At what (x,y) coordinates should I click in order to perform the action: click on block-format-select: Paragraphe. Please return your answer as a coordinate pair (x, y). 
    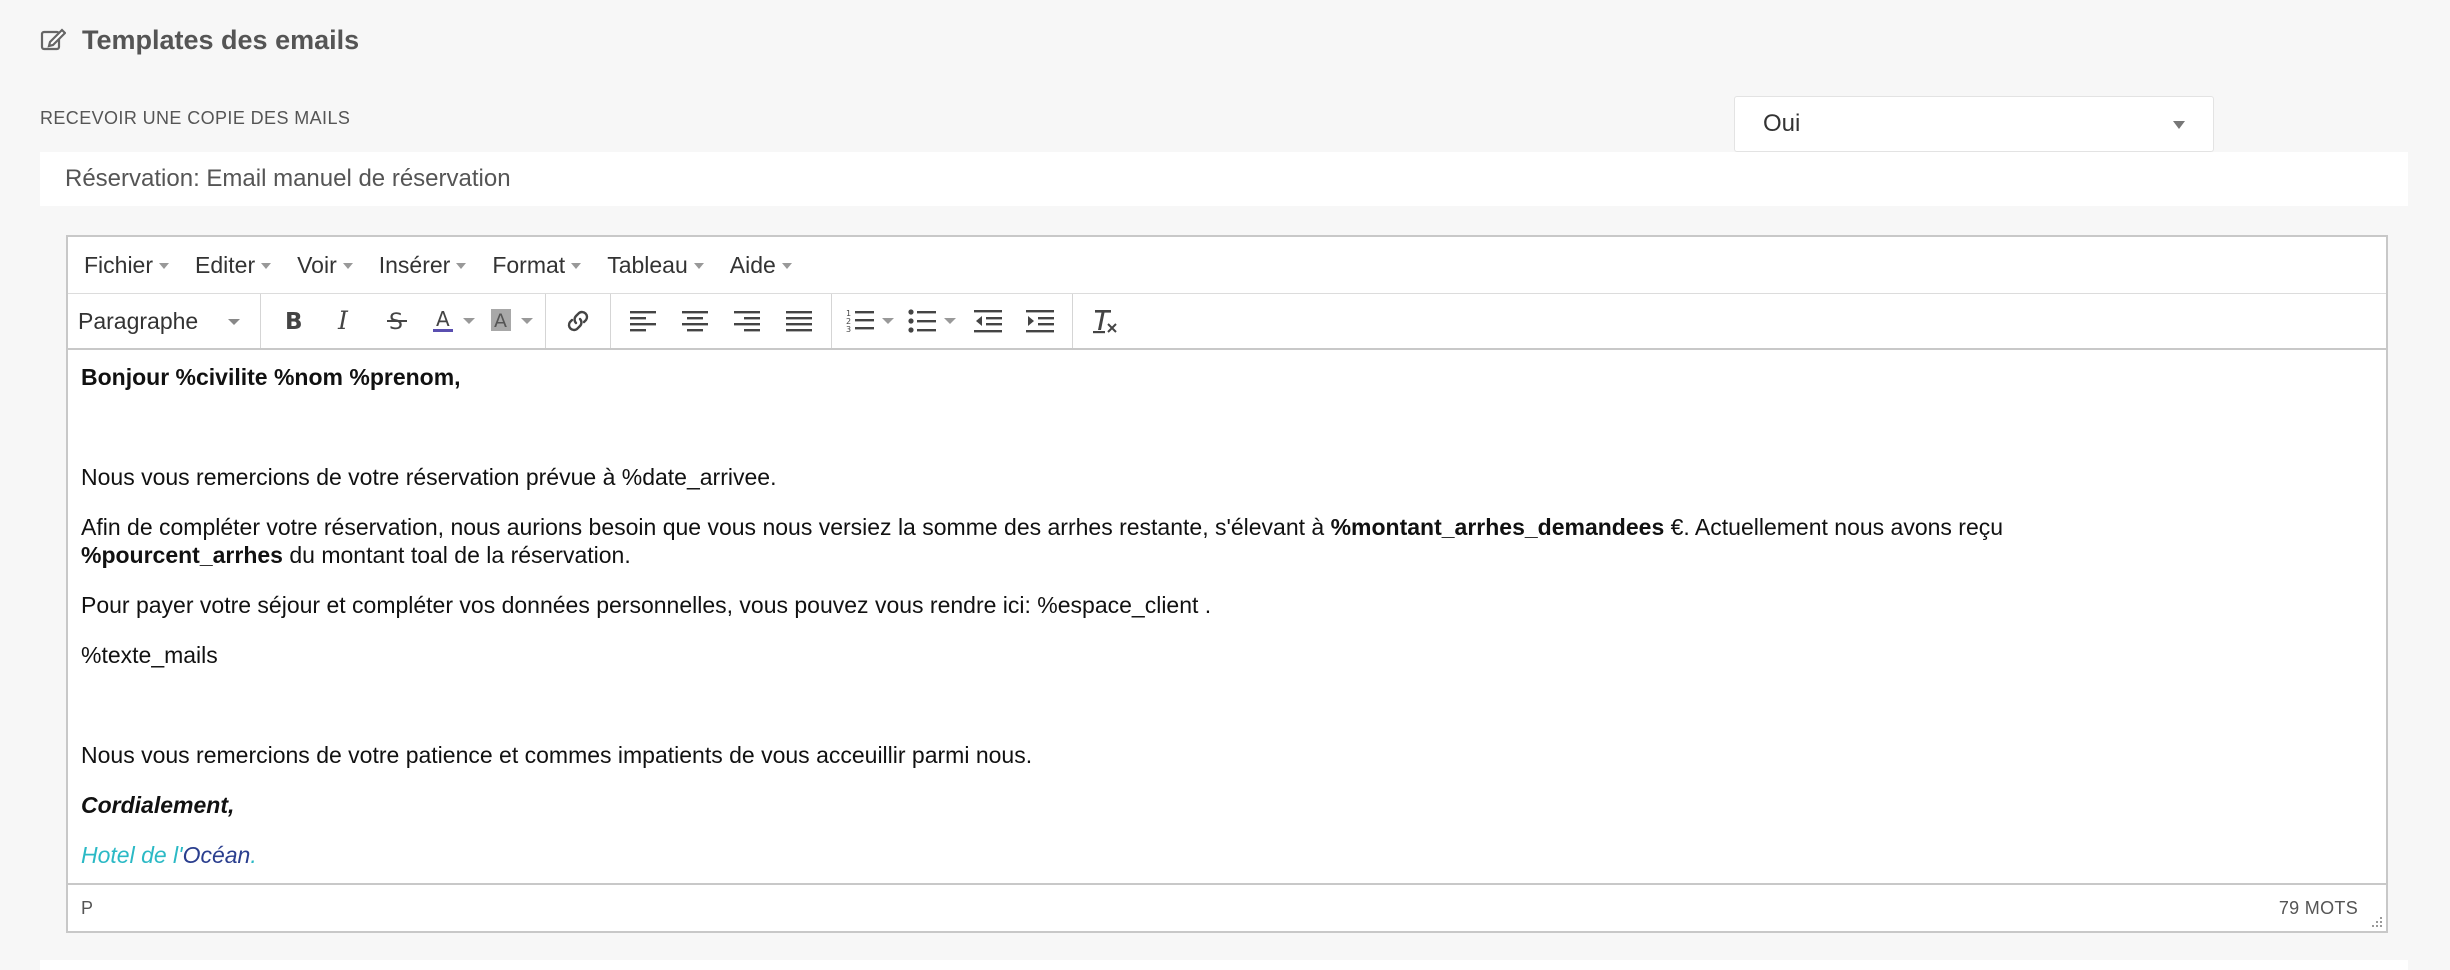
    Looking at the image, I should click on (161, 321).